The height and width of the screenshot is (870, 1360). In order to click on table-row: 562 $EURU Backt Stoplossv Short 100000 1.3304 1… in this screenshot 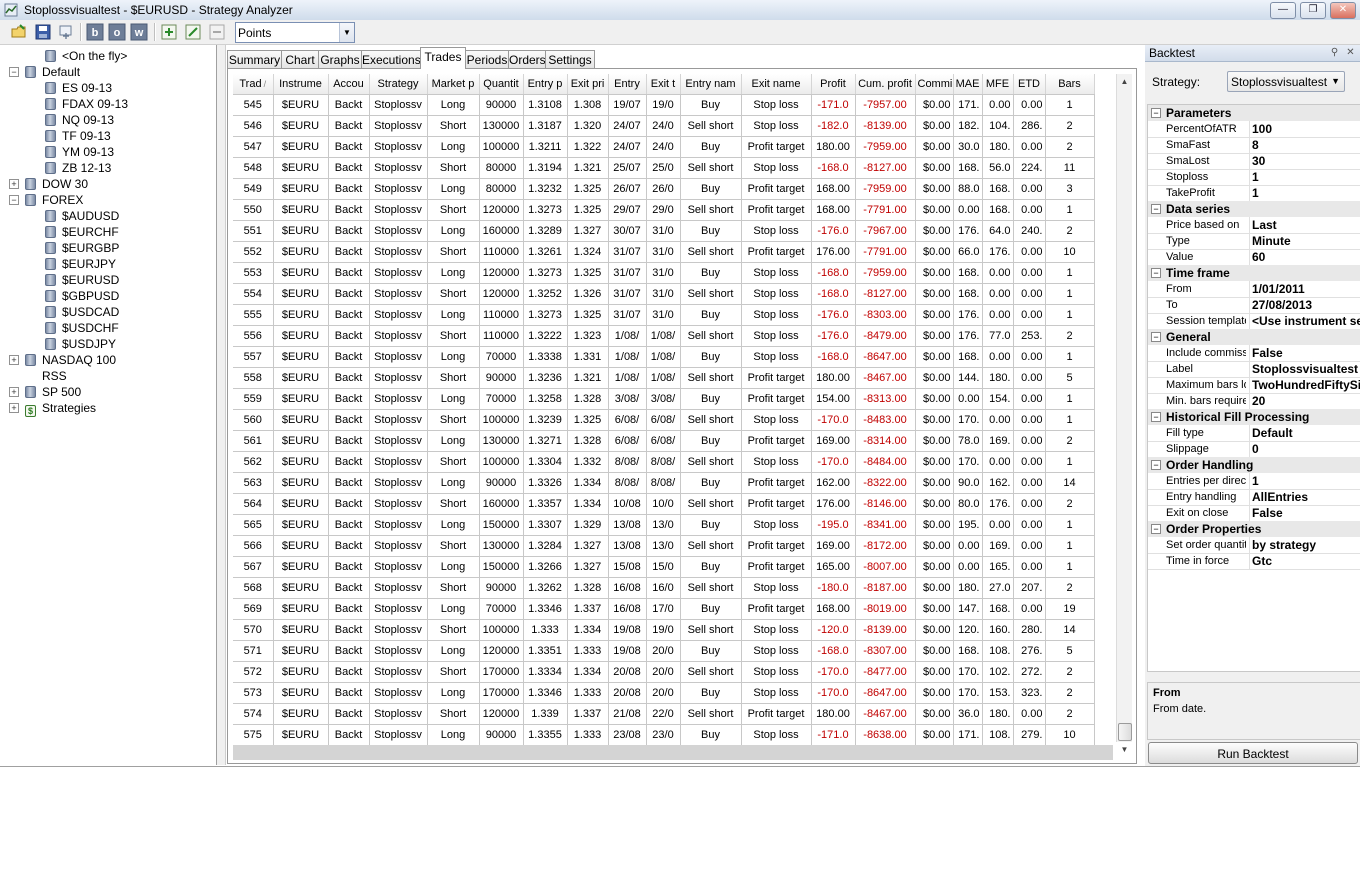, I will do `click(664, 462)`.